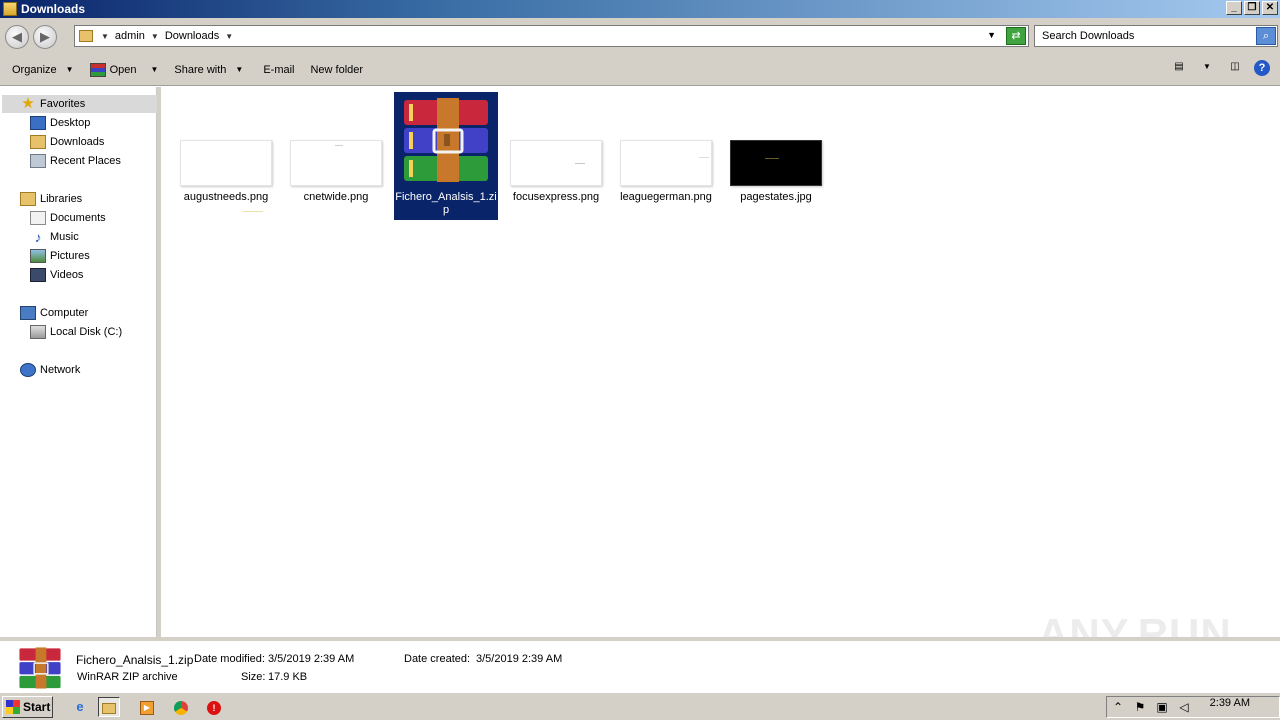 Image resolution: width=1280 pixels, height=720 pixels. Describe the element at coordinates (38, 218) in the screenshot. I see `documents-icon` at that location.